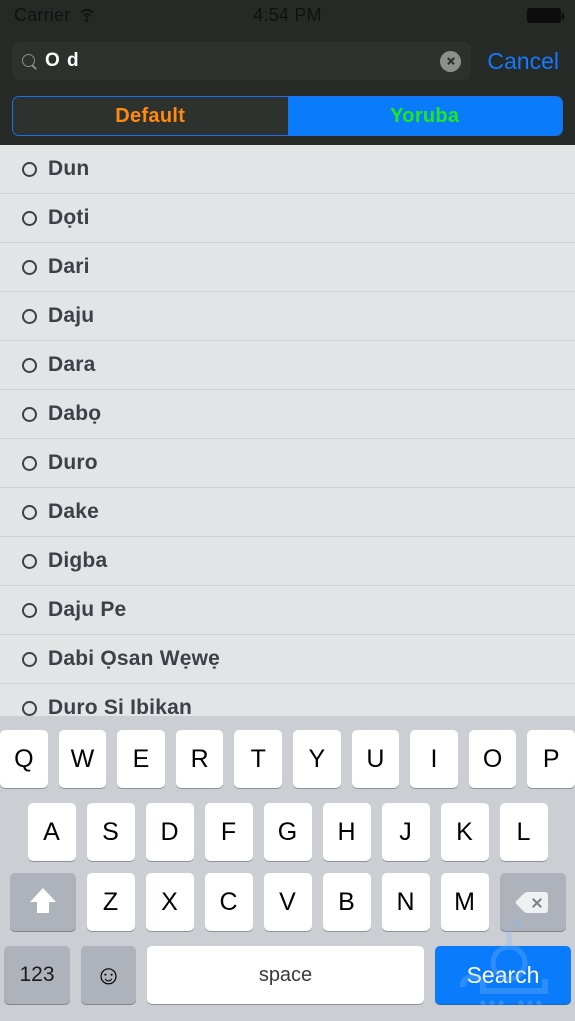 Image resolution: width=575 pixels, height=1021 pixels. Describe the element at coordinates (258, 759) in the screenshot. I see `key-t: T` at that location.